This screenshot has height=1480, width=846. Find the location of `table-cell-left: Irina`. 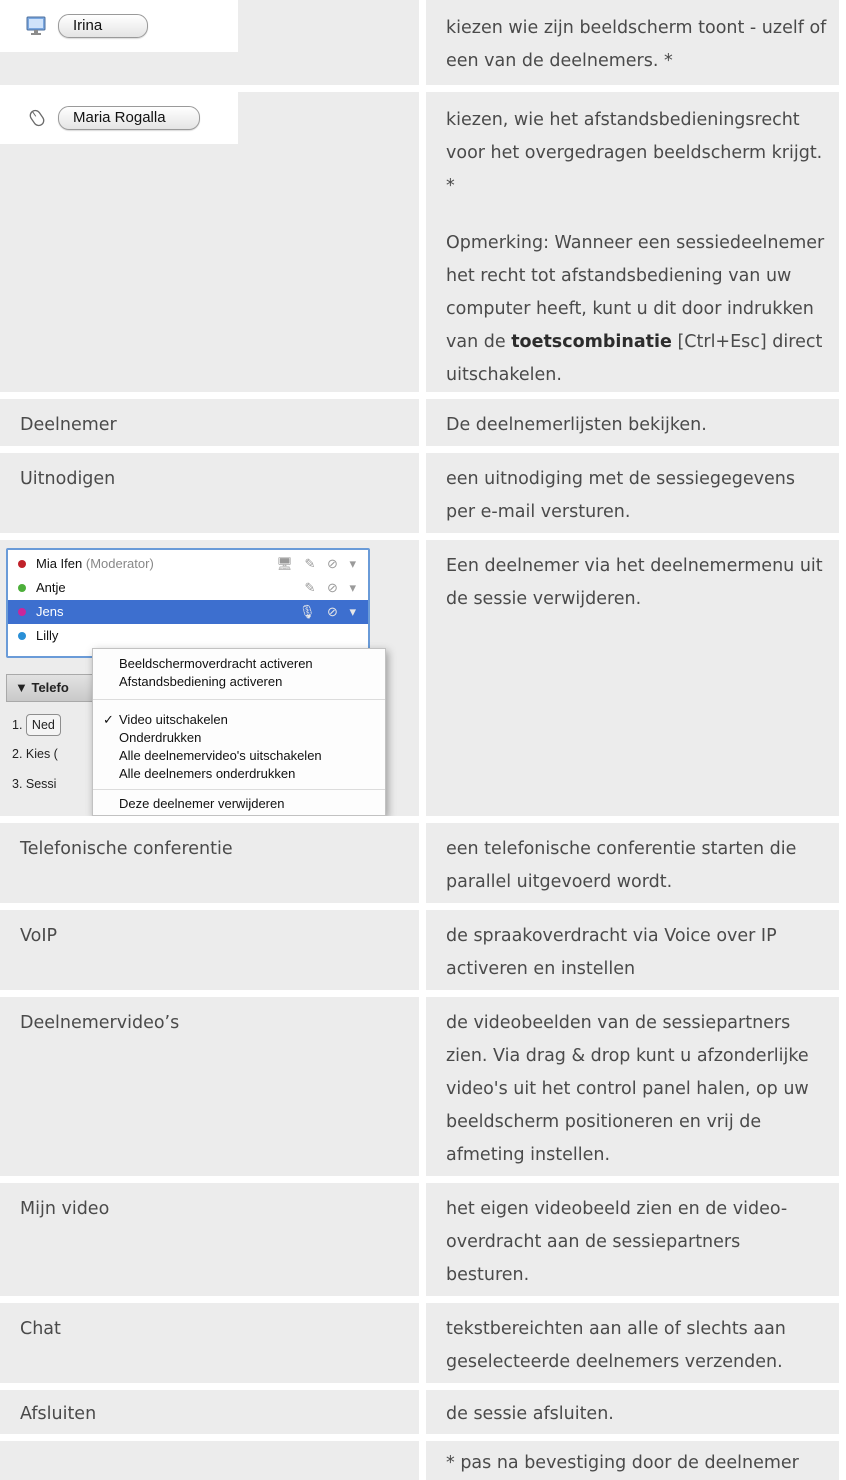

table-cell-left: Irina is located at coordinates (213, 46).